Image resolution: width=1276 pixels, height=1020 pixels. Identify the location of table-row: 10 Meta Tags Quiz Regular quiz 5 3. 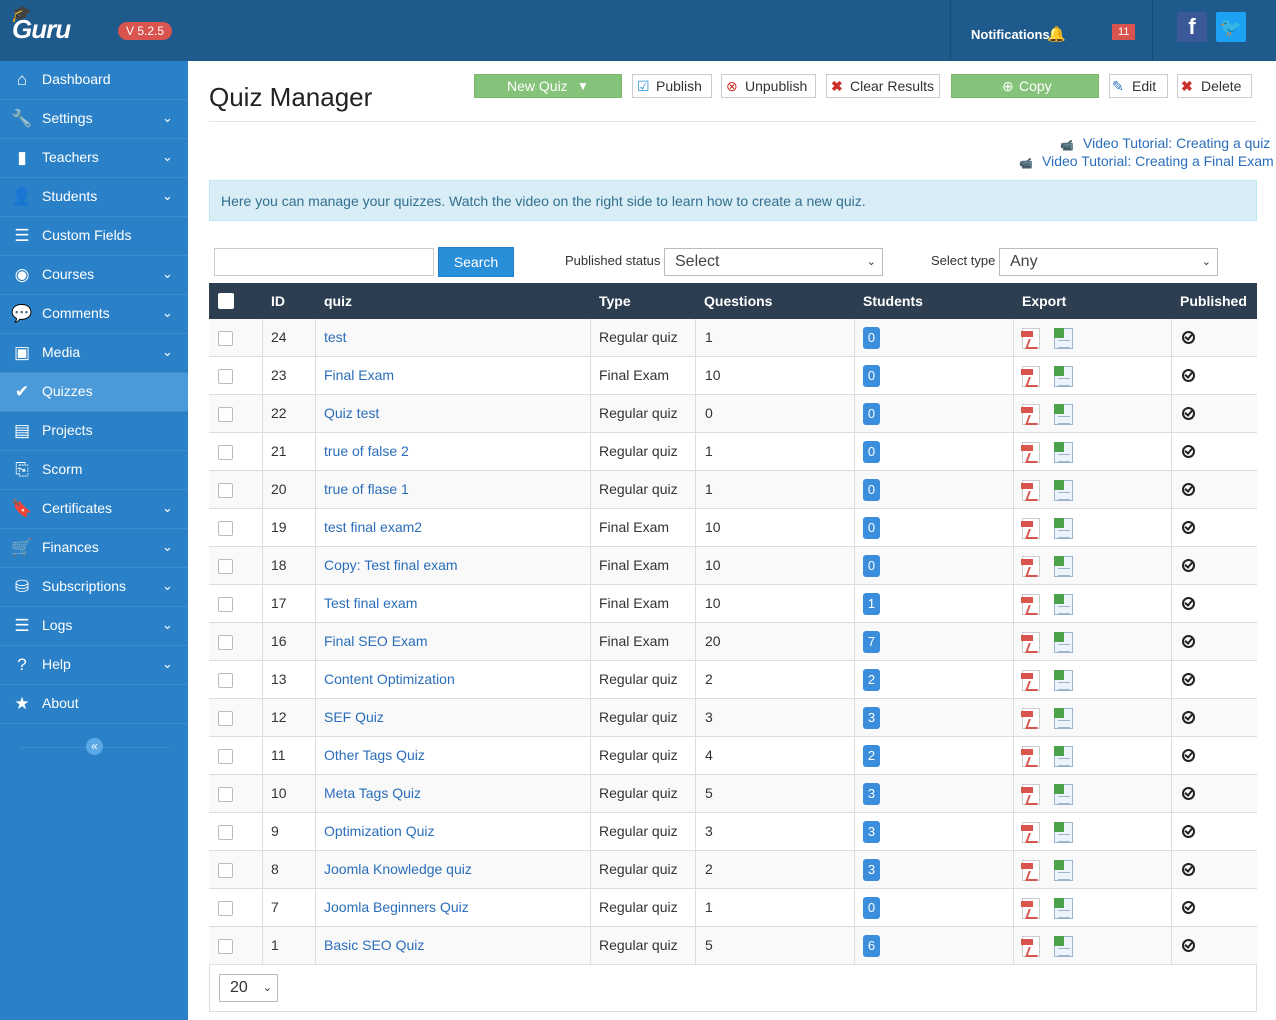
(733, 794).